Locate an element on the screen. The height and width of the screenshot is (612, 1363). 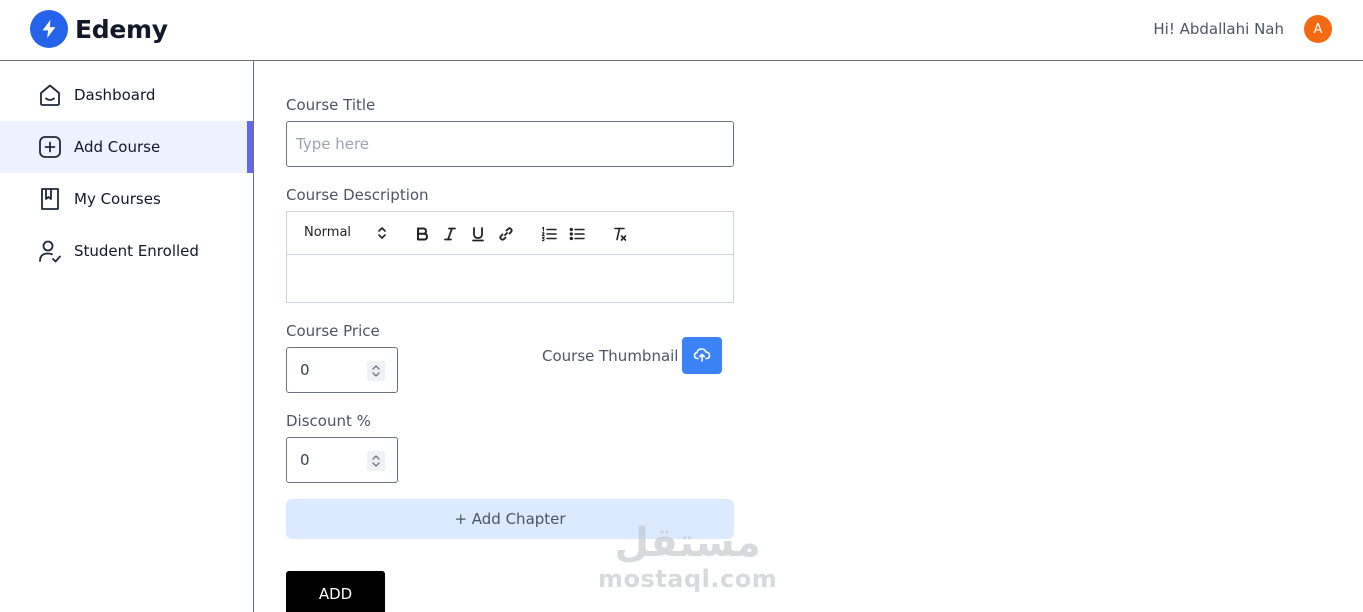
format-select: Normal is located at coordinates (345, 232).